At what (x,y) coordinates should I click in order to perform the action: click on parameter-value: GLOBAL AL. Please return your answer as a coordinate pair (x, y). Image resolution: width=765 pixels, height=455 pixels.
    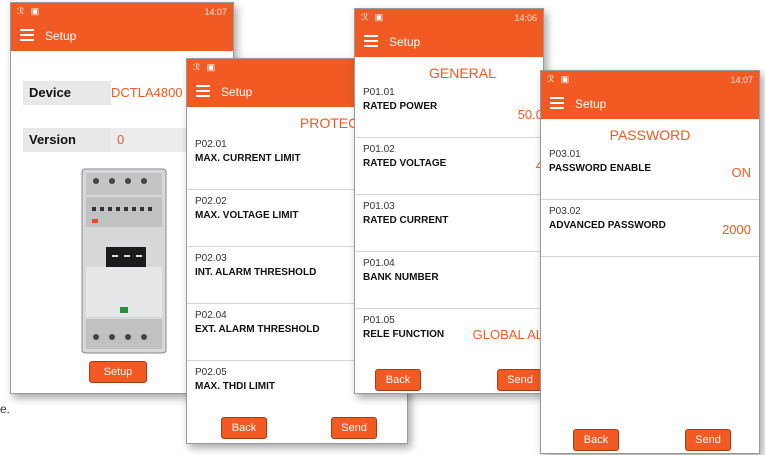
    Looking at the image, I should click on (507, 334).